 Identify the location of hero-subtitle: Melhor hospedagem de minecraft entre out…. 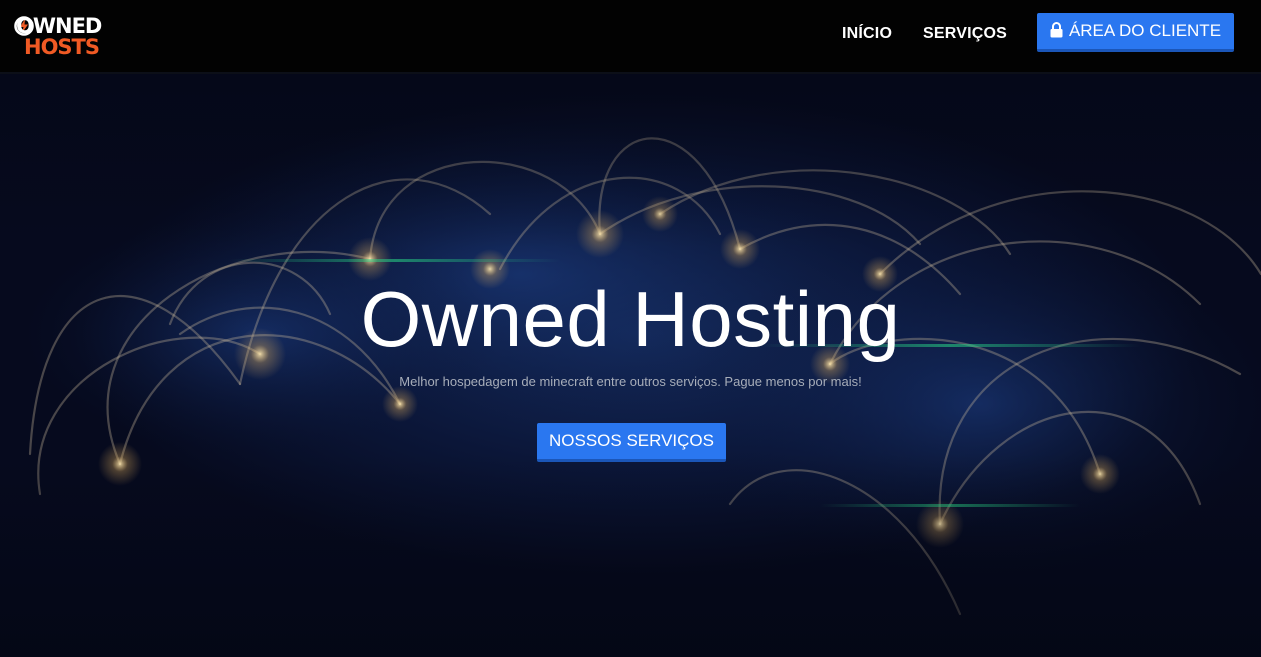
(630, 381).